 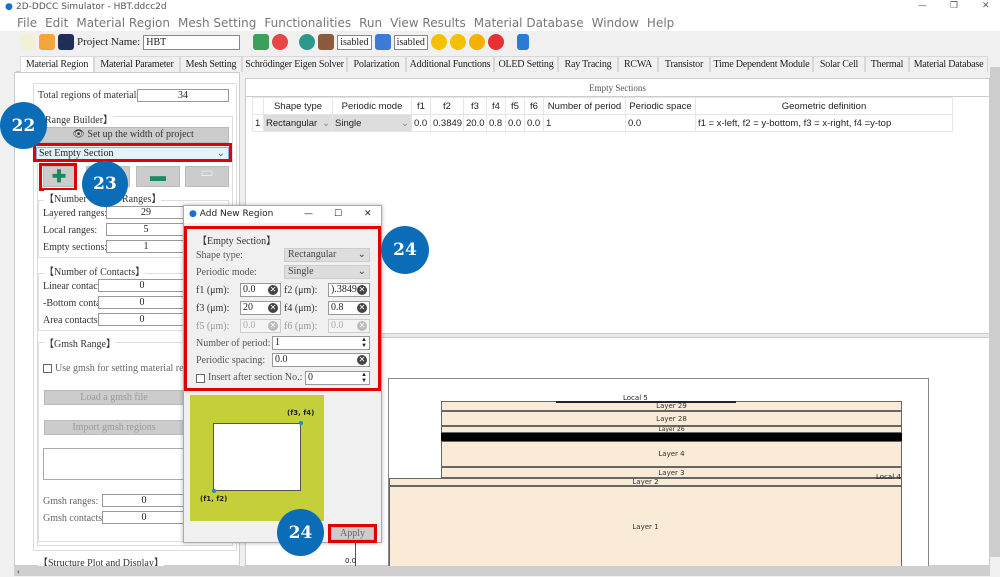 I want to click on linear-contact-label: Linear contact, so click(x=72, y=286).